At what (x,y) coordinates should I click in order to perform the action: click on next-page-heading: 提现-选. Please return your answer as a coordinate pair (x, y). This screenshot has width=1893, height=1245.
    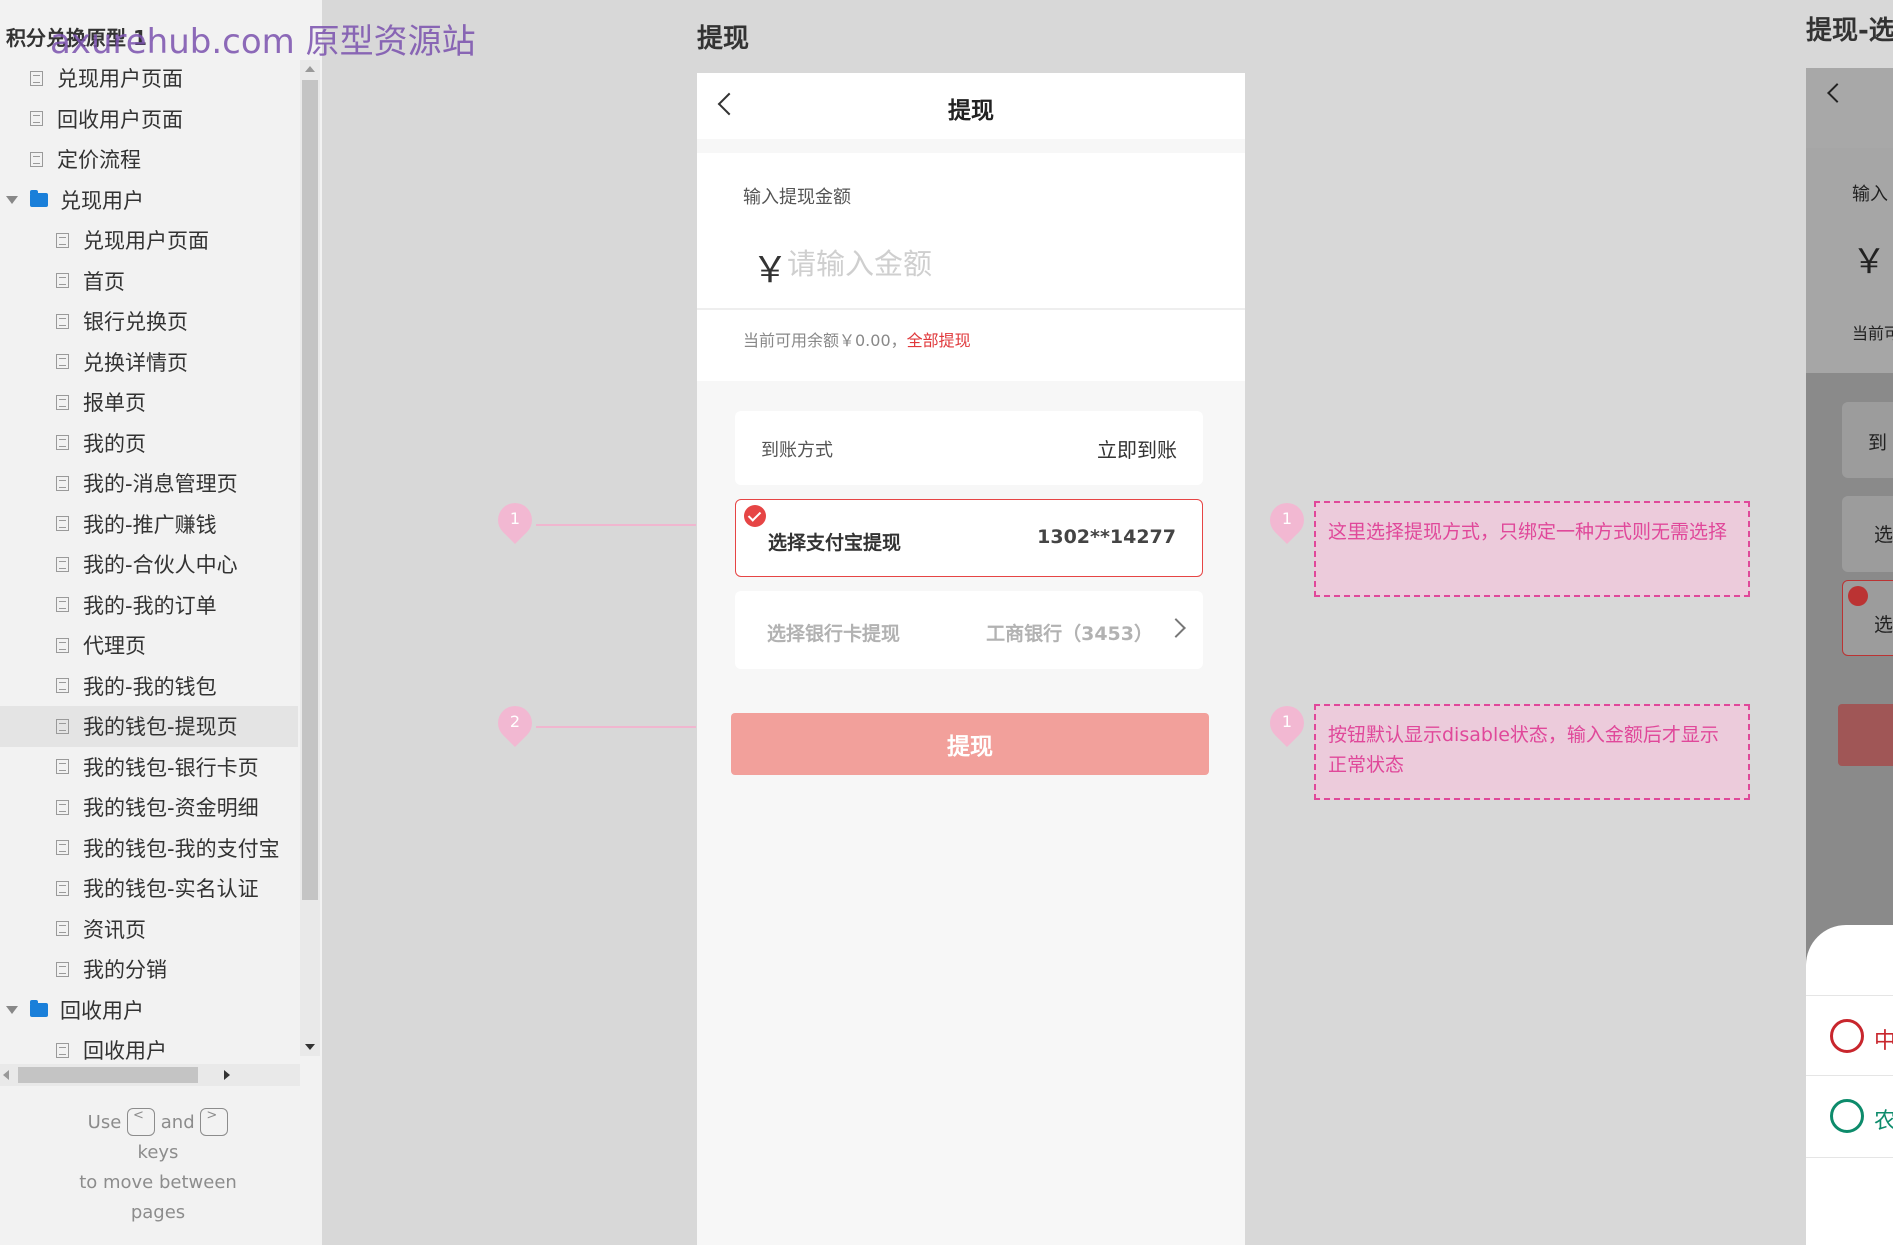
    Looking at the image, I should click on (1849, 31).